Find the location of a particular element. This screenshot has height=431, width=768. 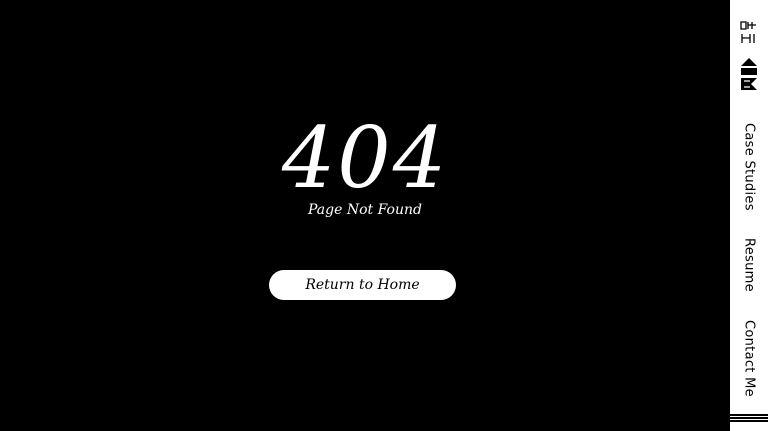

sidebar-nav: Case Studies Resume Contact Me is located at coordinates (749, 215).